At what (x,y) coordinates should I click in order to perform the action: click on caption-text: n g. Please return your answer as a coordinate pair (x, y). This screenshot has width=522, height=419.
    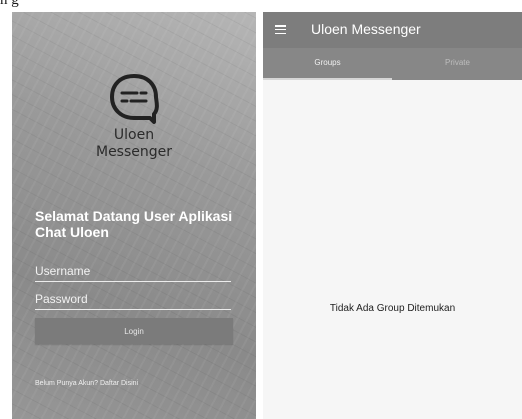
    Looking at the image, I should click on (9, 4).